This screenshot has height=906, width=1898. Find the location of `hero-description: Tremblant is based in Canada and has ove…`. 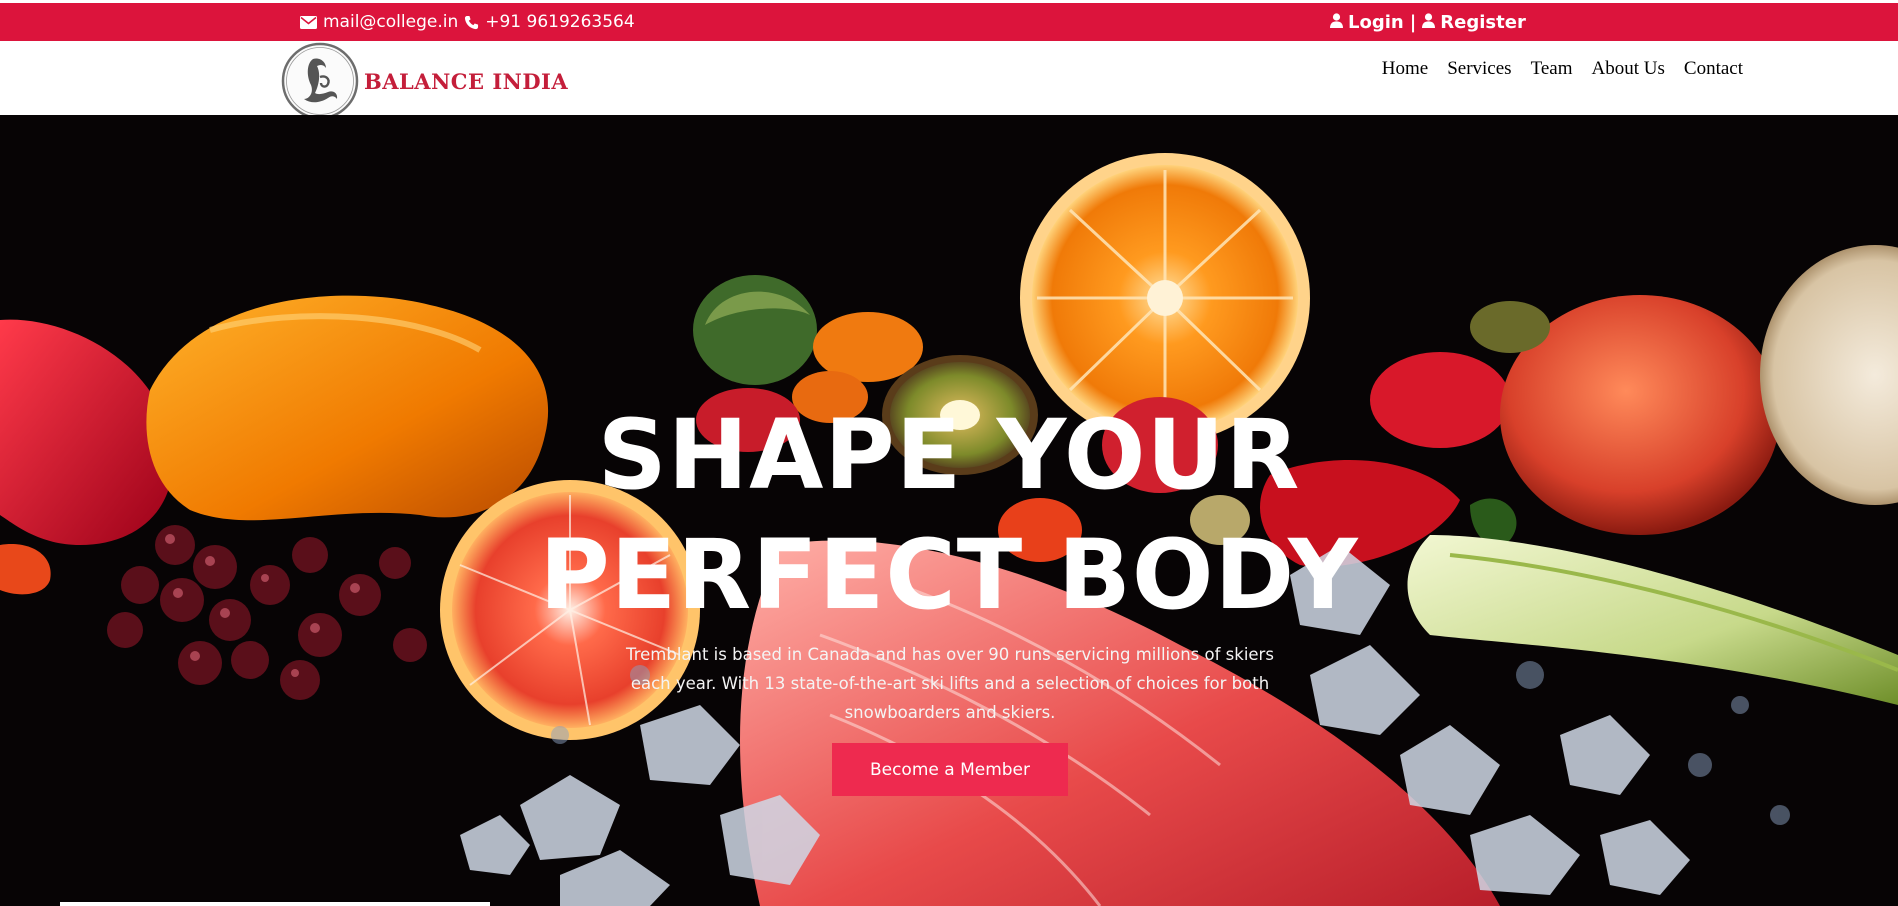

hero-description: Tremblant is based in Canada and has ove… is located at coordinates (950, 683).